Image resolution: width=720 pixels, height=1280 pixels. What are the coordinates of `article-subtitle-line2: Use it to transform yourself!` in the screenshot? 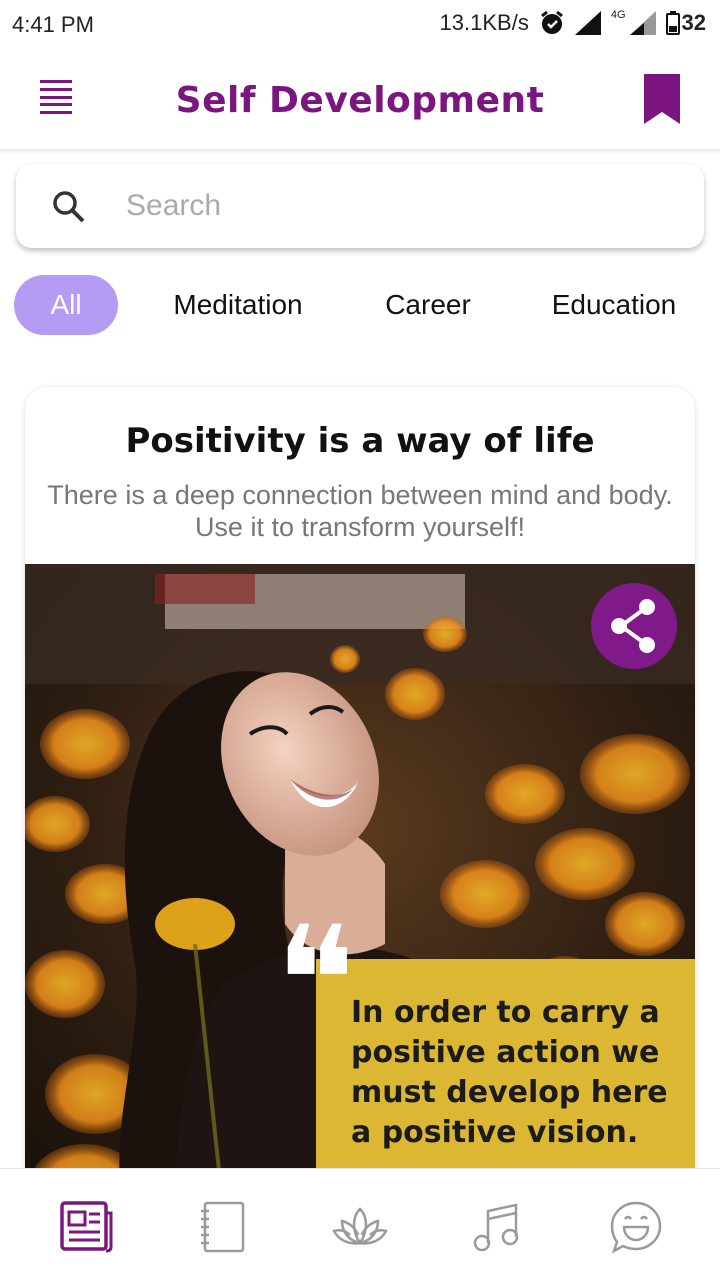 It's located at (360, 527).